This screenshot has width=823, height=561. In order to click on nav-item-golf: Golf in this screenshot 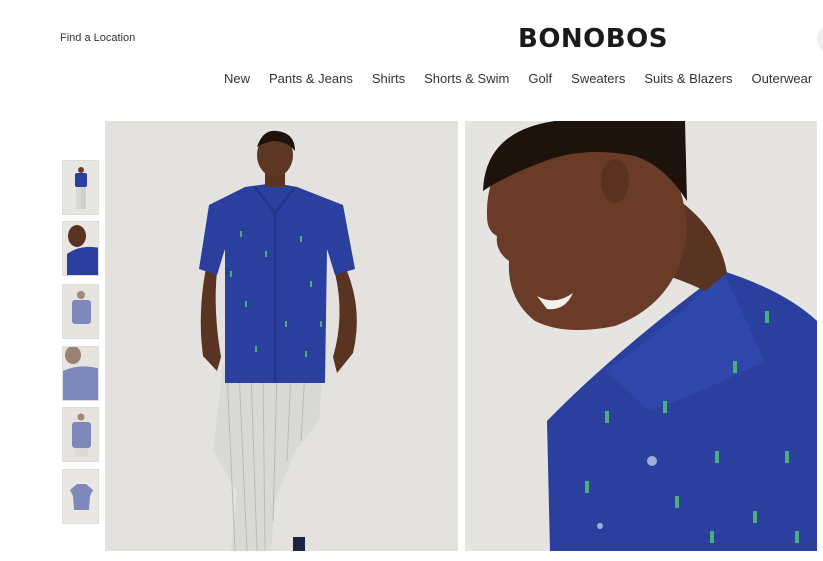, I will do `click(540, 78)`.